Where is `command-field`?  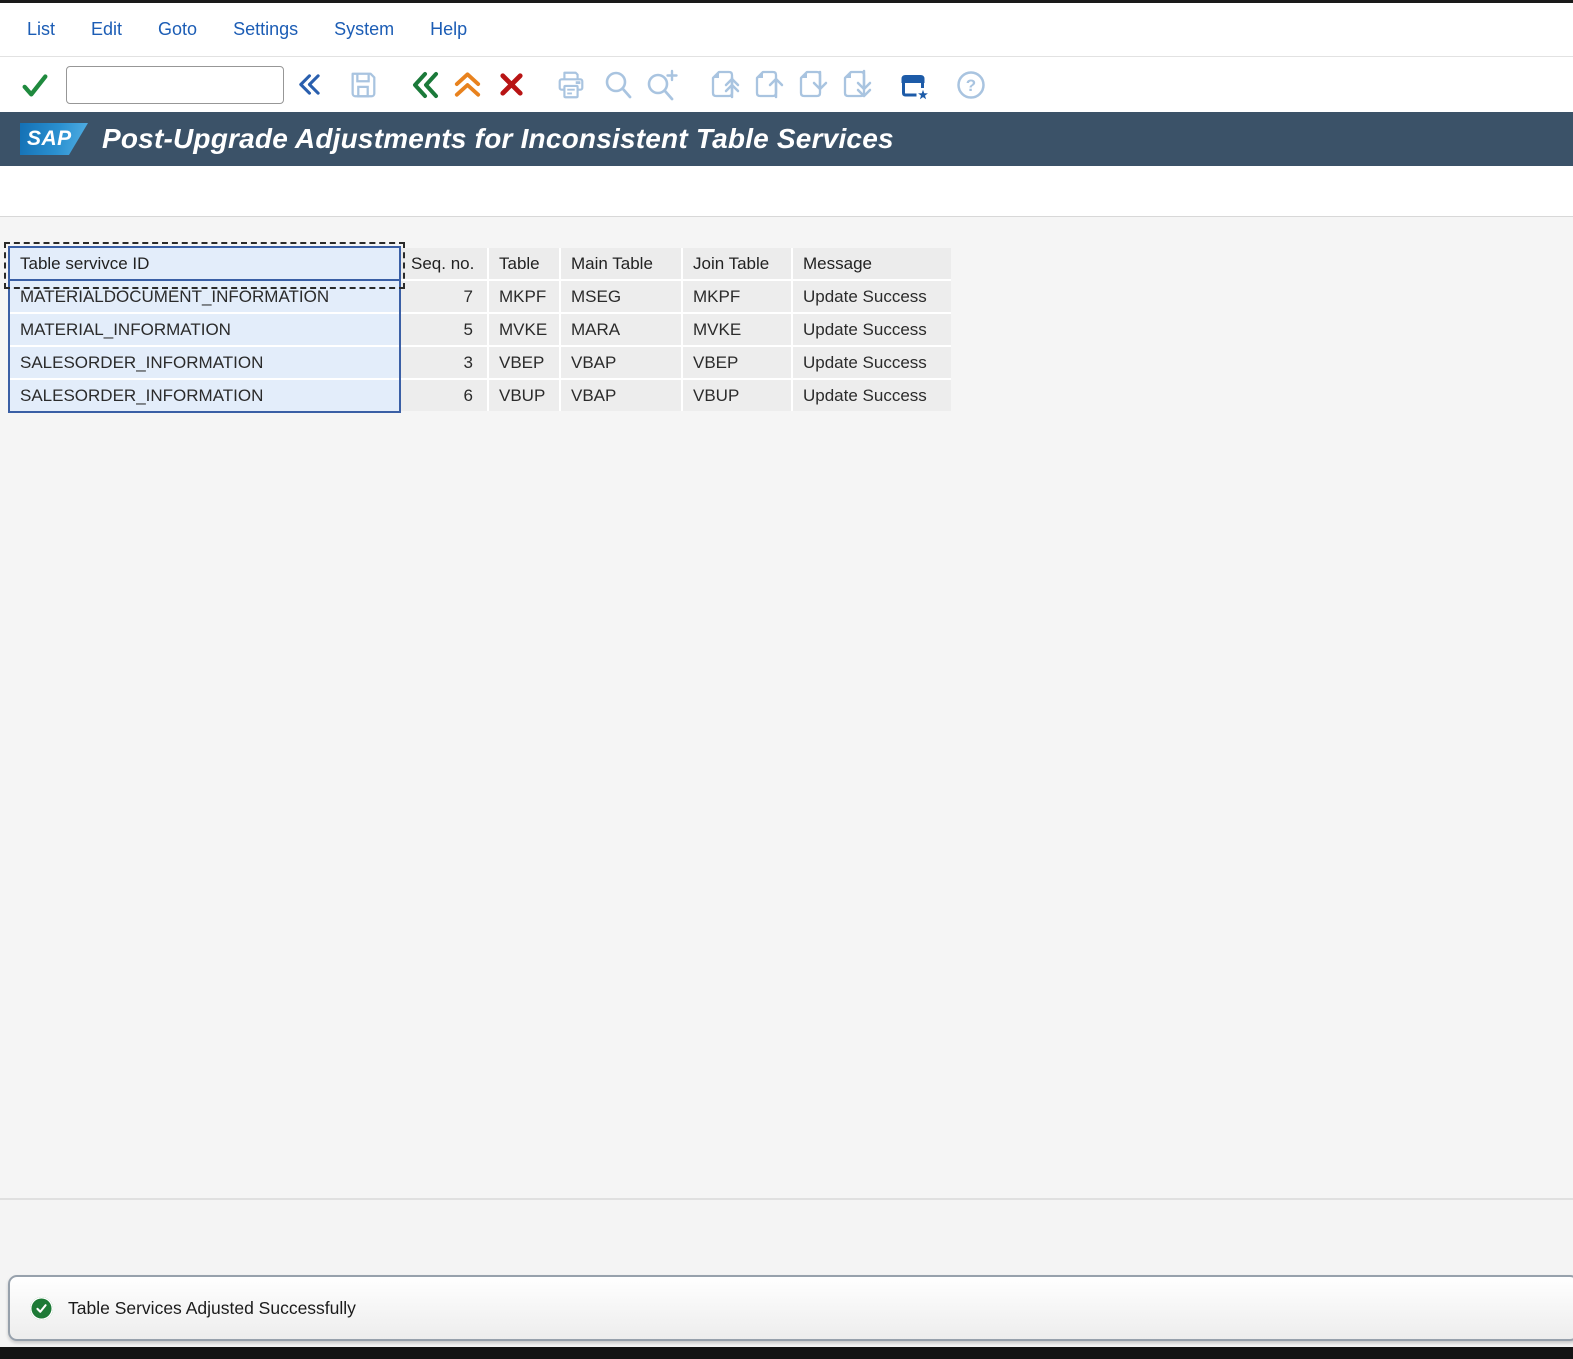
command-field is located at coordinates (175, 84).